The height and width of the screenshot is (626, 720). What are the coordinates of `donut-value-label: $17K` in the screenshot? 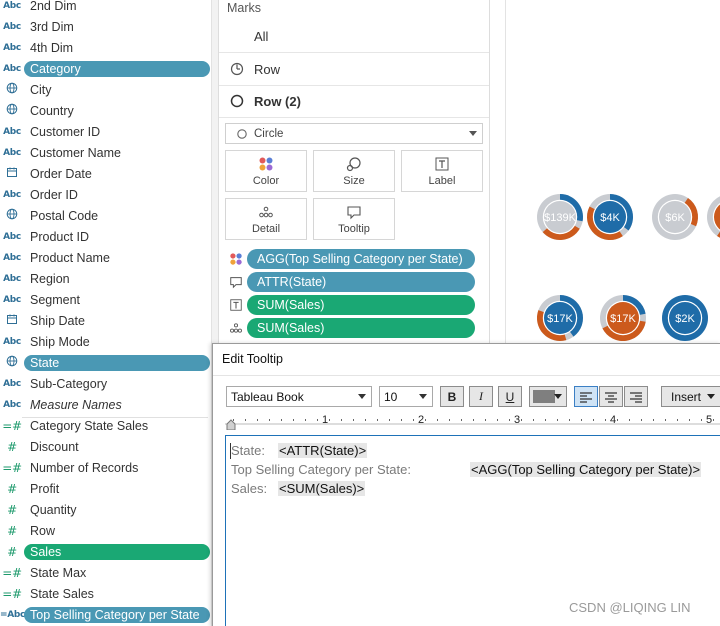 It's located at (623, 319).